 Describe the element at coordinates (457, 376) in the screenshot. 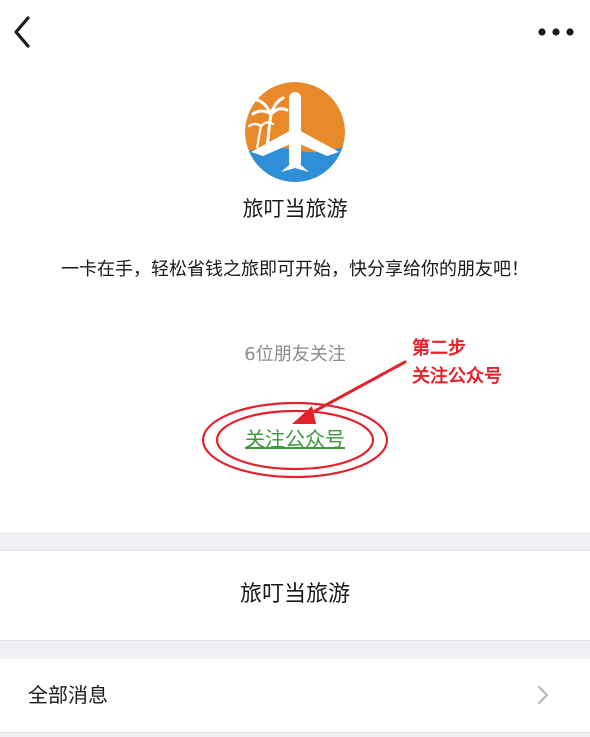

I see `annotation-action-label: 关注公众号` at that location.